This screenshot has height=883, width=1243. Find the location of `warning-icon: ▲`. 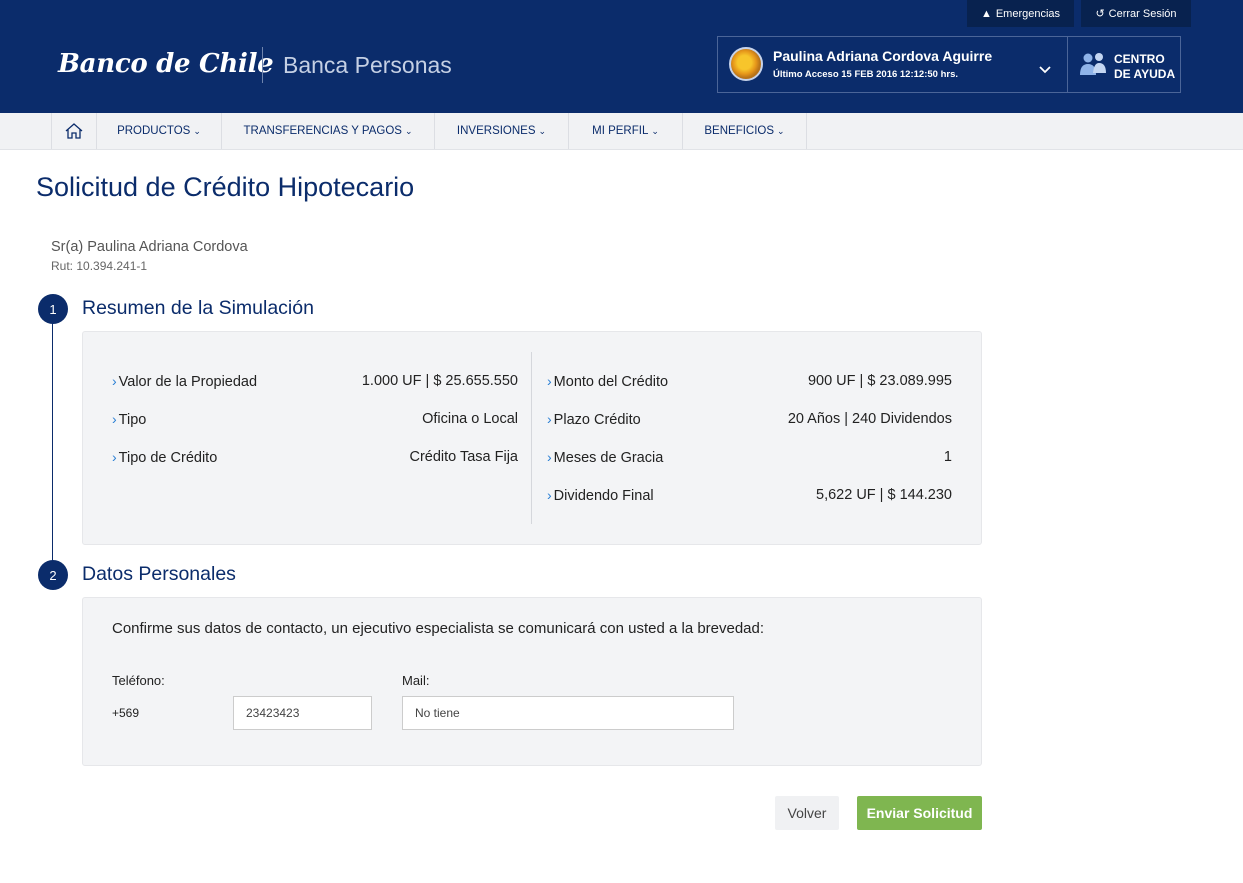

warning-icon: ▲ is located at coordinates (986, 13).